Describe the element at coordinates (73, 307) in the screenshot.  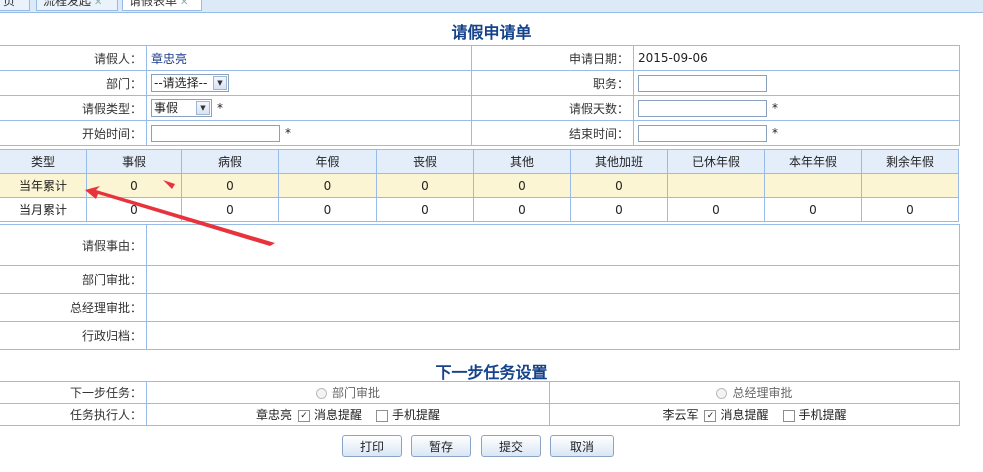
I see `gm-approval-label: 总经理审批：` at that location.